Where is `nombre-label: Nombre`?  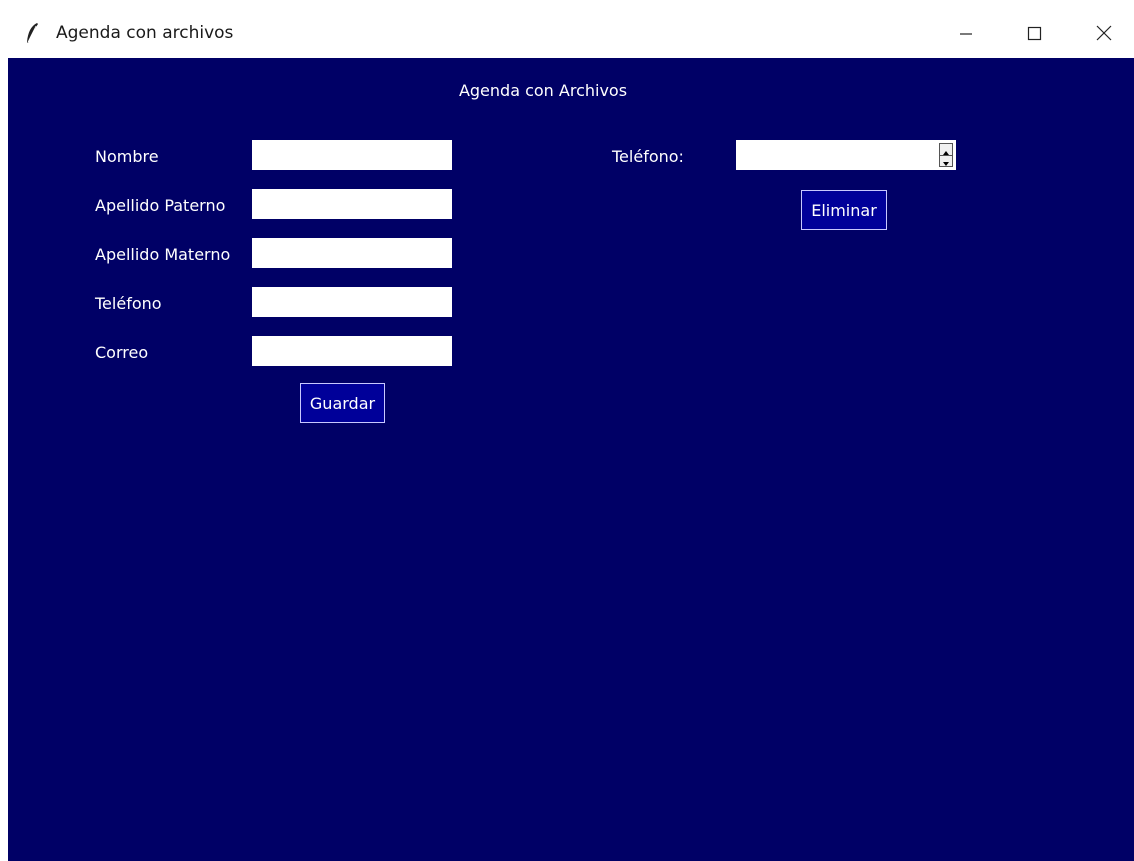 nombre-label: Nombre is located at coordinates (127, 156).